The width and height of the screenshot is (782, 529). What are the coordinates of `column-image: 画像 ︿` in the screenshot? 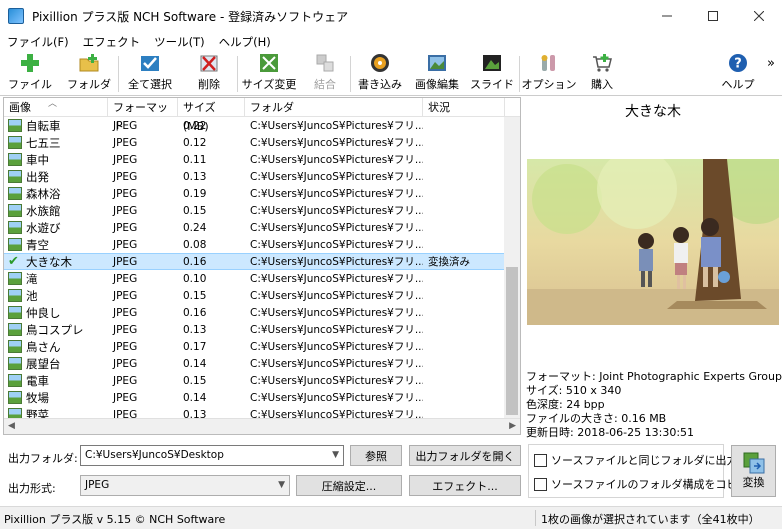 It's located at (56, 107).